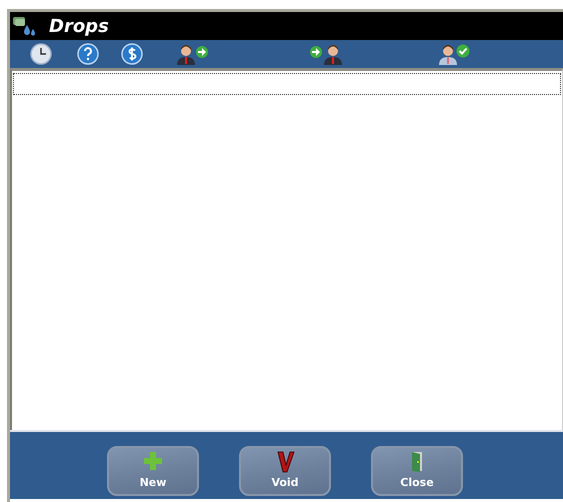  What do you see at coordinates (41, 54) in the screenshot?
I see `clock-icon` at bounding box center [41, 54].